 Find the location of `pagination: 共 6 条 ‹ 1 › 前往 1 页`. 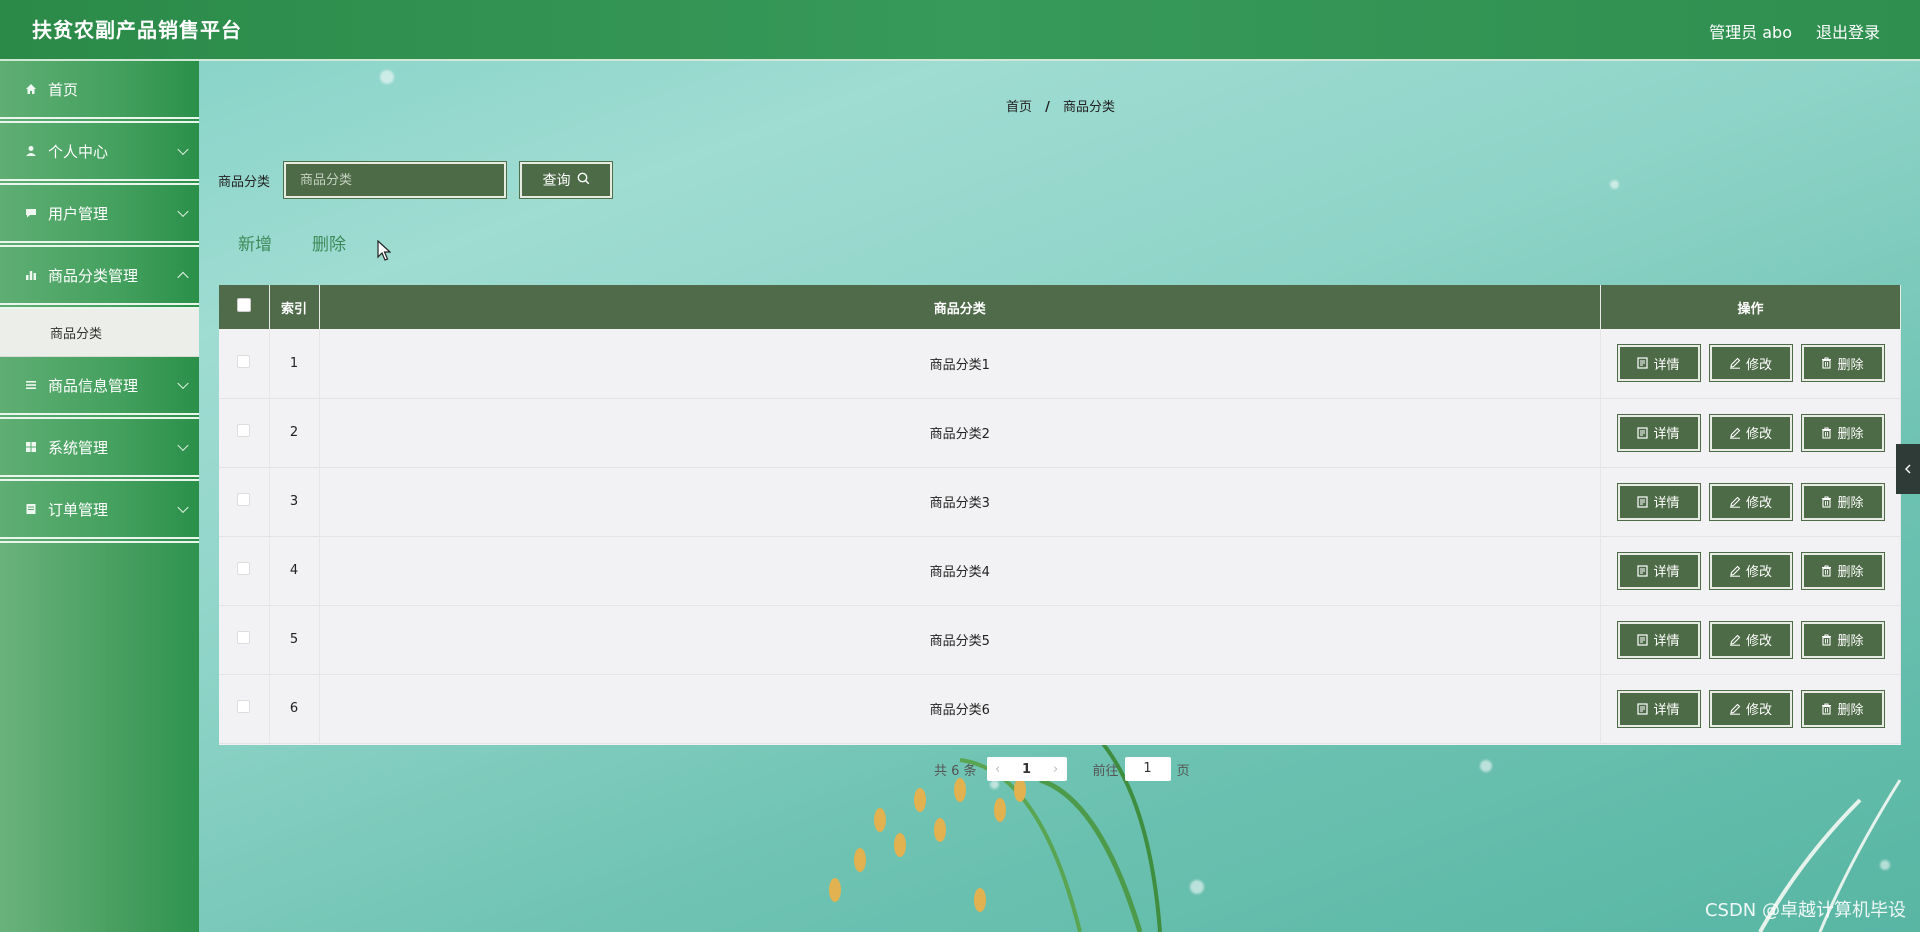

pagination: 共 6 条 ‹ 1 › 前往 1 页 is located at coordinates (1062, 769).